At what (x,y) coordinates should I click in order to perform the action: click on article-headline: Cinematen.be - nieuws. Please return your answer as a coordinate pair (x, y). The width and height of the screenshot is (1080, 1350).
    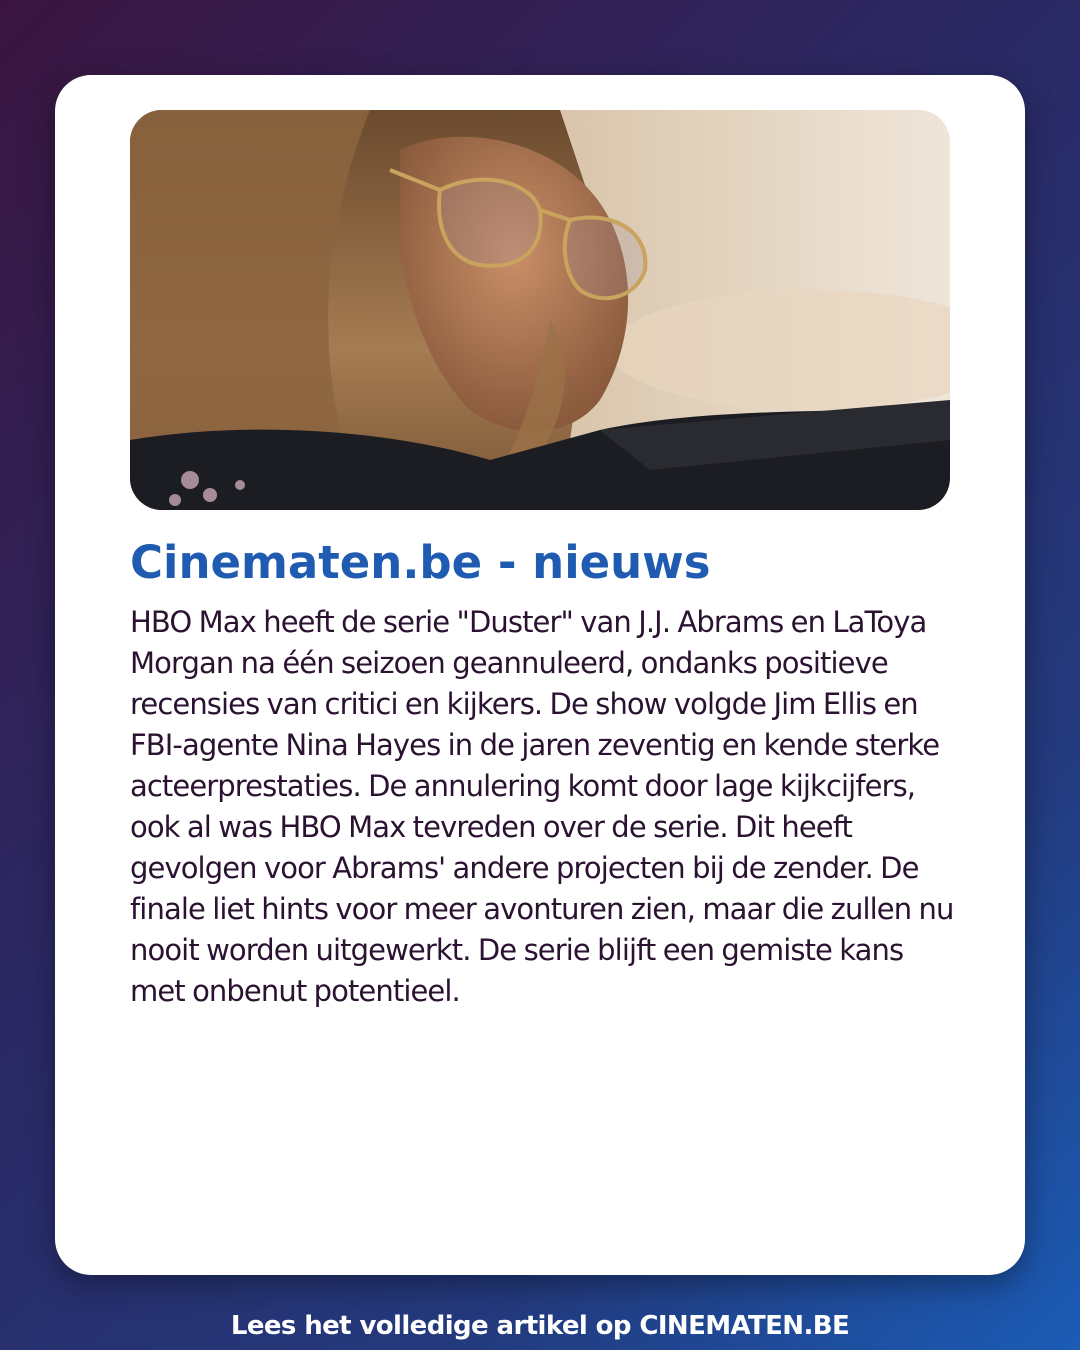
    Looking at the image, I should click on (550, 563).